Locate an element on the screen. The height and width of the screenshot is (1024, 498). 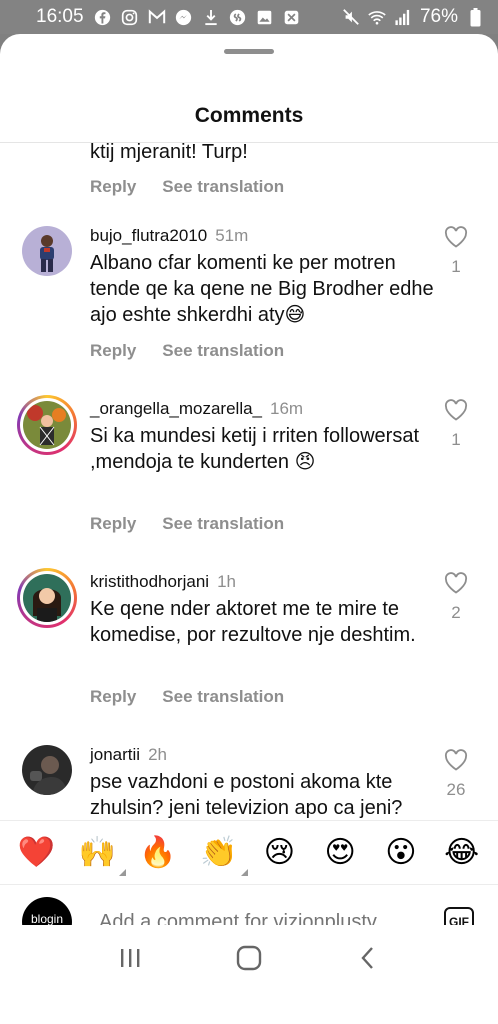
status-time: 16:05 is located at coordinates (60, 16).